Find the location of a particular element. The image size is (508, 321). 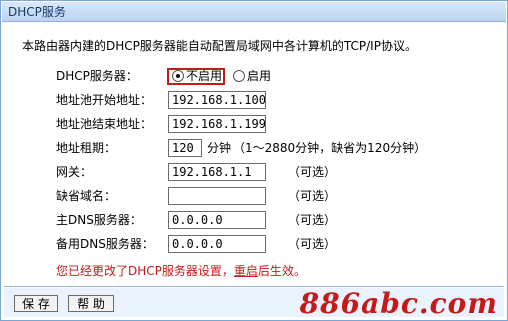

domain-row: 缺省域名： （可选） is located at coordinates (254, 196).